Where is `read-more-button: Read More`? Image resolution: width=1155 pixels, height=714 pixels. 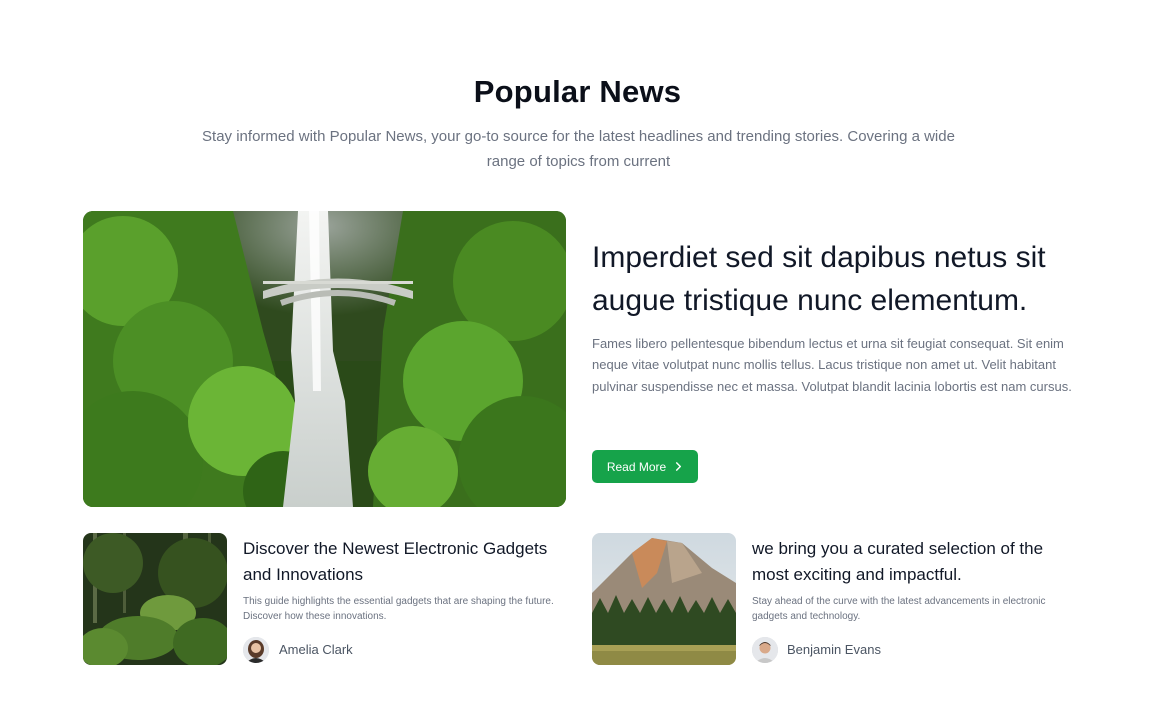
read-more-button: Read More is located at coordinates (645, 466).